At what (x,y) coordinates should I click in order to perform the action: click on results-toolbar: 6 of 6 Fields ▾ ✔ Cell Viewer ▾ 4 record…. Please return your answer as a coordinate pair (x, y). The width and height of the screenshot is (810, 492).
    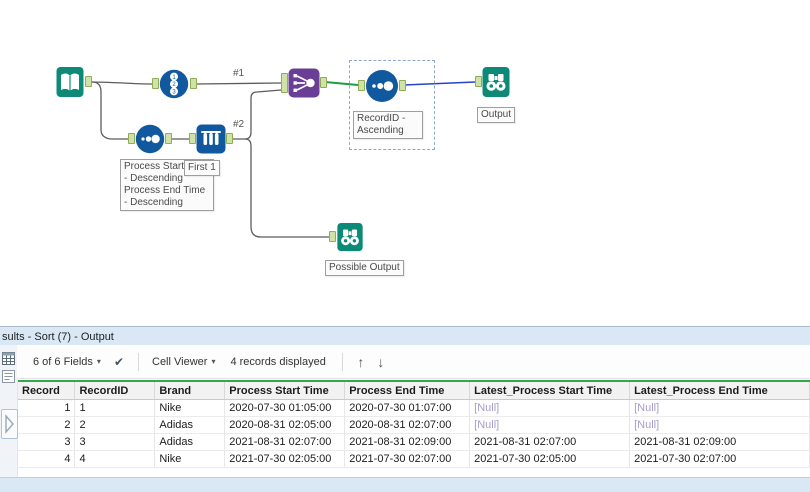
    Looking at the image, I should click on (413, 362).